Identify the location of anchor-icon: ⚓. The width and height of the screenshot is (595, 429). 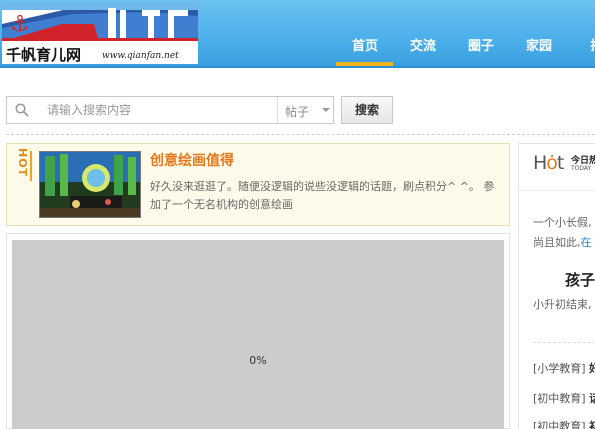
(20, 24).